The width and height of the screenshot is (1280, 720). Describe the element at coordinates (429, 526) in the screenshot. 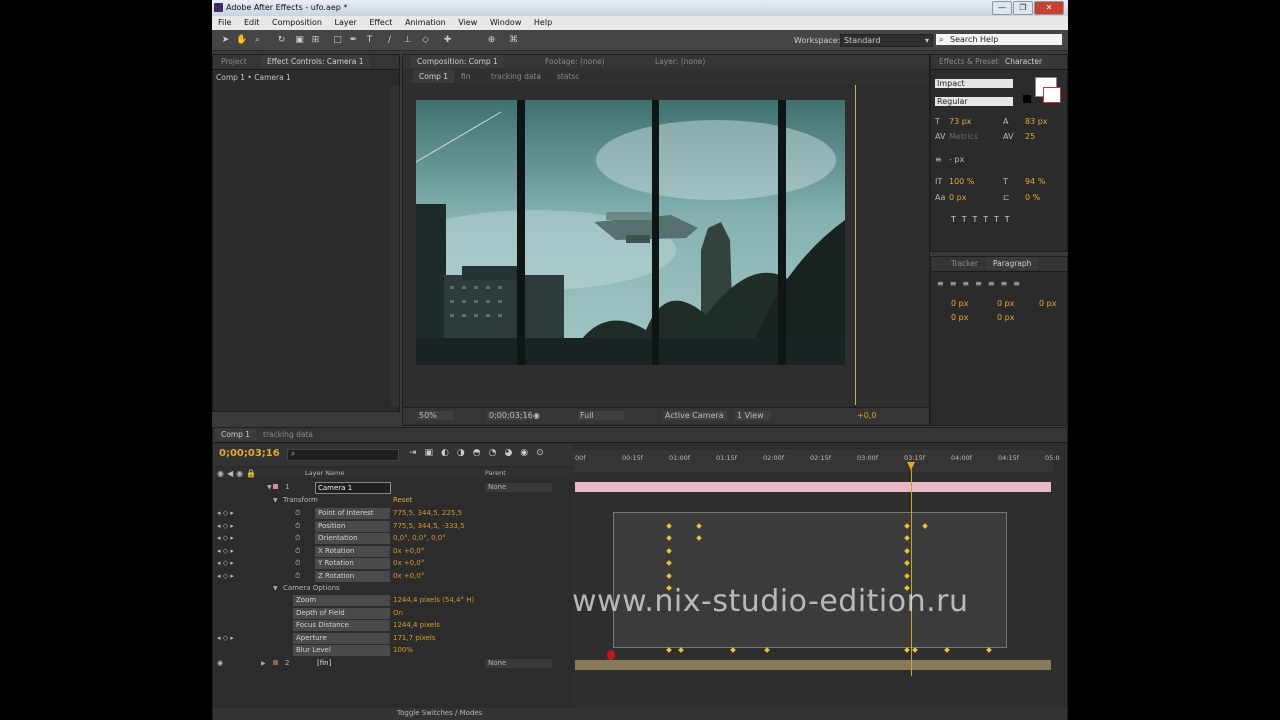

I see `property-value: 775,5, 344,5, -333,5` at that location.